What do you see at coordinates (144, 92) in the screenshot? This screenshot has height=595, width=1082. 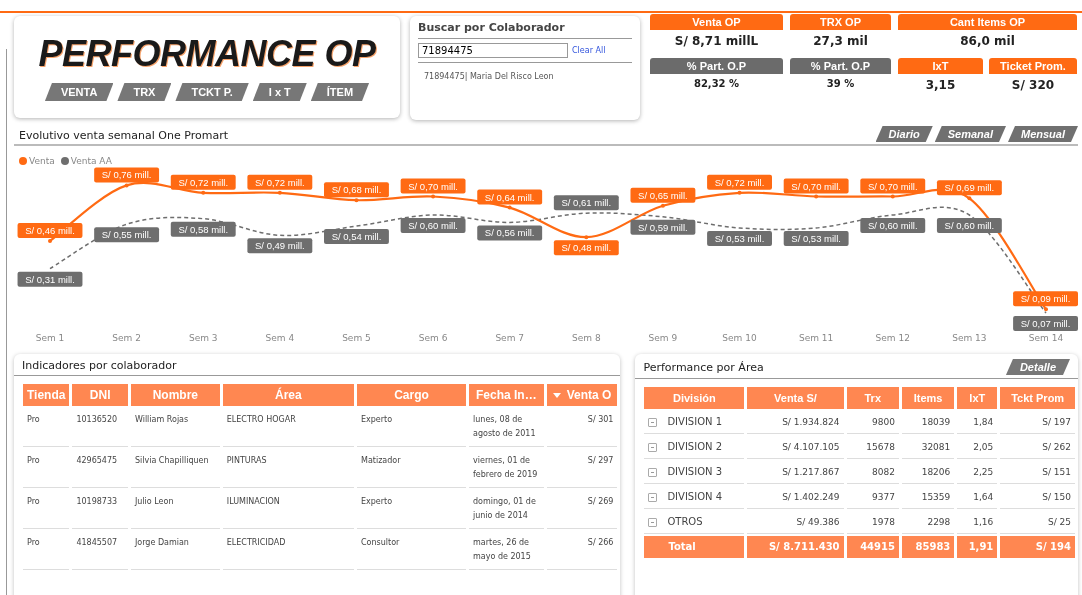 I see `metric-tab: TRX` at bounding box center [144, 92].